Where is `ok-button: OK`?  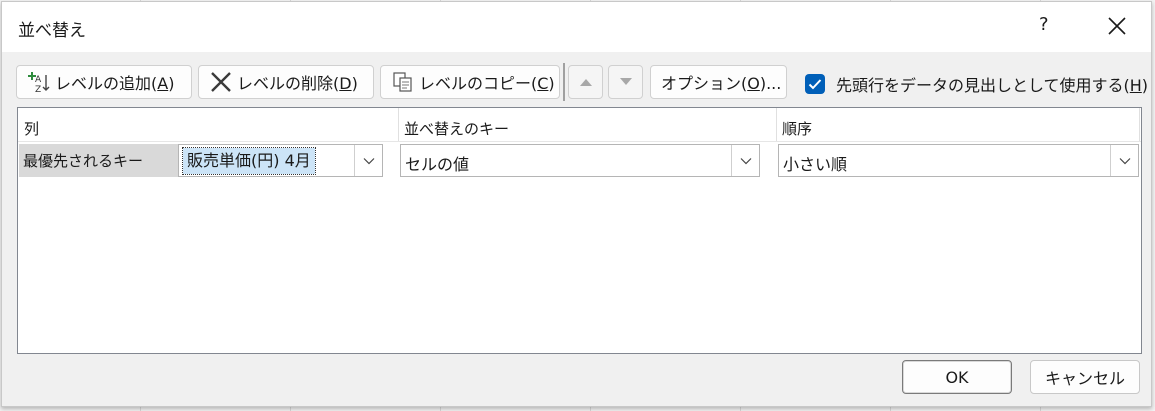
ok-button: OK is located at coordinates (957, 377).